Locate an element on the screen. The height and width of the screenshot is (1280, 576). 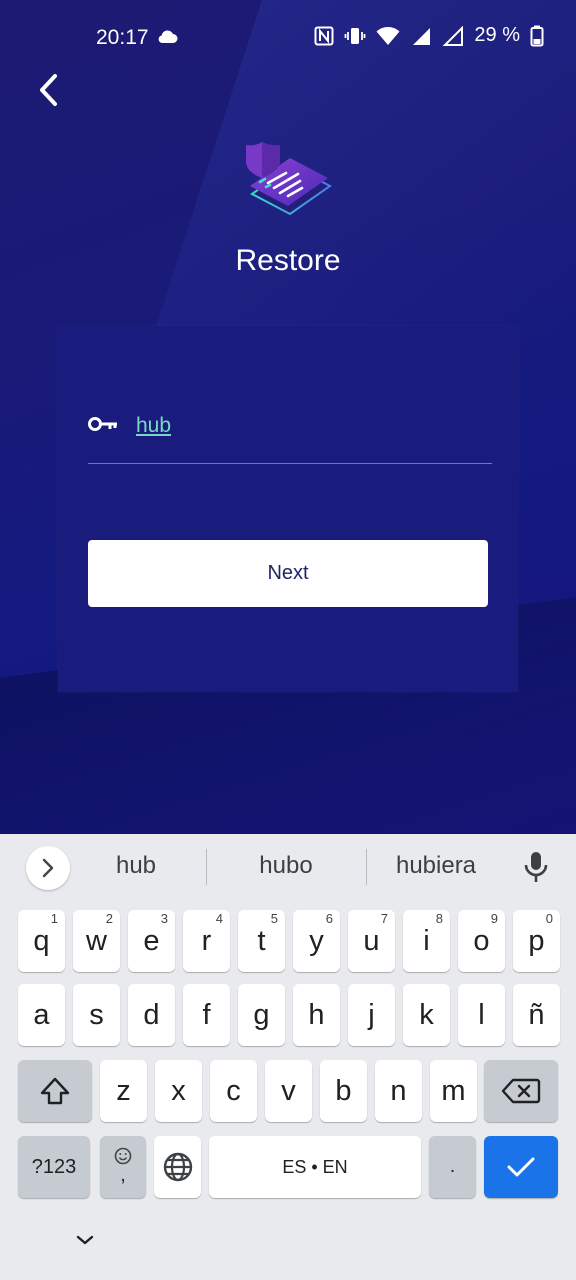
key-enter is located at coordinates (521, 1167).